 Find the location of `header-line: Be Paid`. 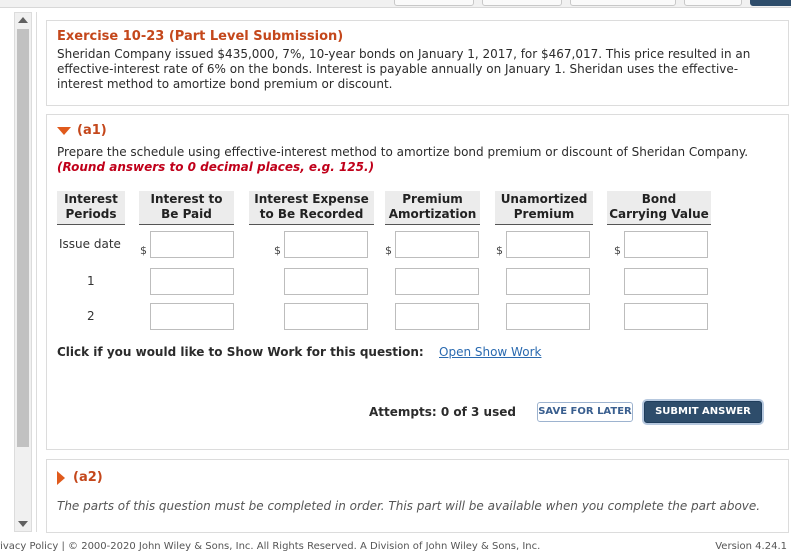

header-line: Be Paid is located at coordinates (186, 214).